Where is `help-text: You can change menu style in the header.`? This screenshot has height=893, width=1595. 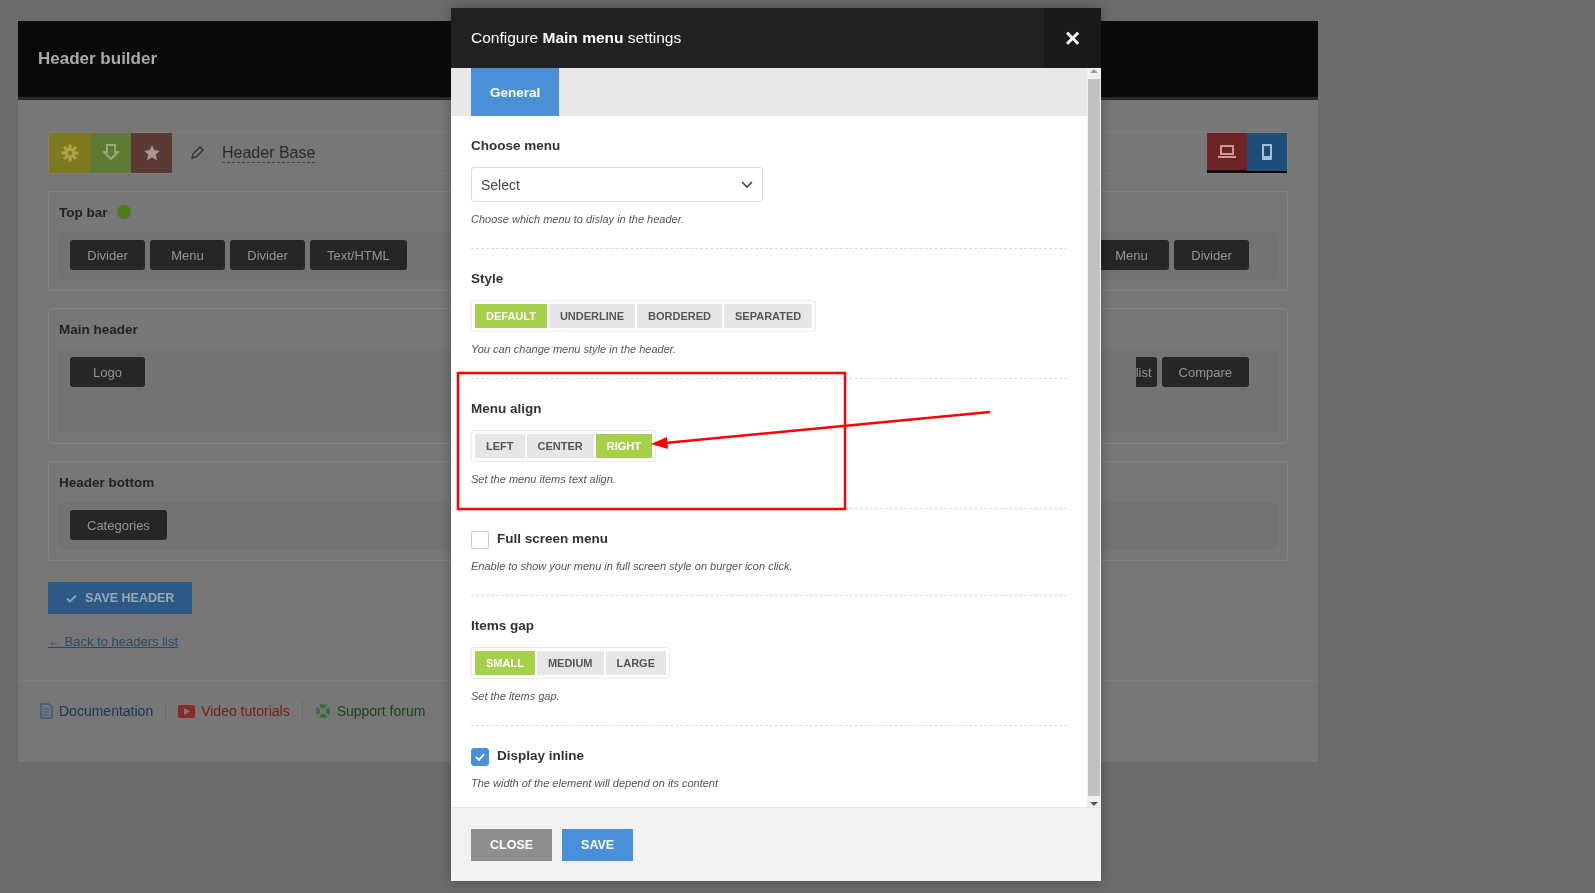
help-text: You can change menu style in the header. is located at coordinates (574, 349).